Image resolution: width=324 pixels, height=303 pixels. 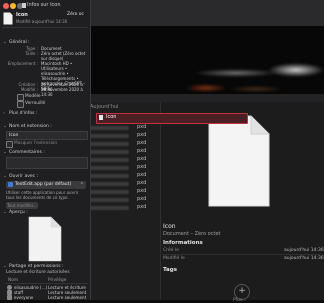 I want to click on locked-label: Verrouillé, so click(x=35, y=103).